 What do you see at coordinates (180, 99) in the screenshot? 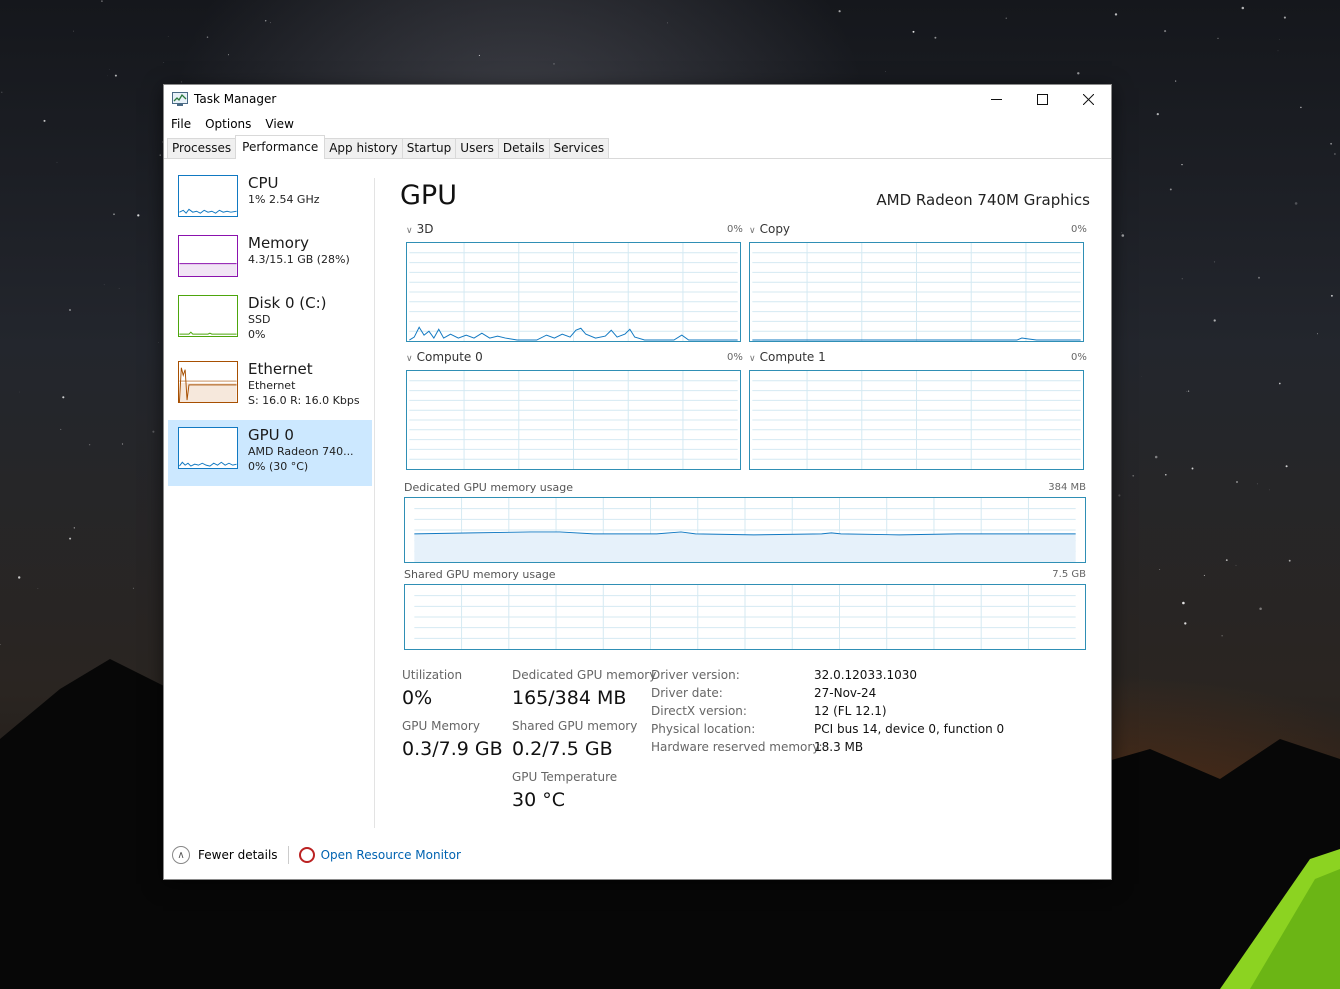
I see `task-manager-icon` at bounding box center [180, 99].